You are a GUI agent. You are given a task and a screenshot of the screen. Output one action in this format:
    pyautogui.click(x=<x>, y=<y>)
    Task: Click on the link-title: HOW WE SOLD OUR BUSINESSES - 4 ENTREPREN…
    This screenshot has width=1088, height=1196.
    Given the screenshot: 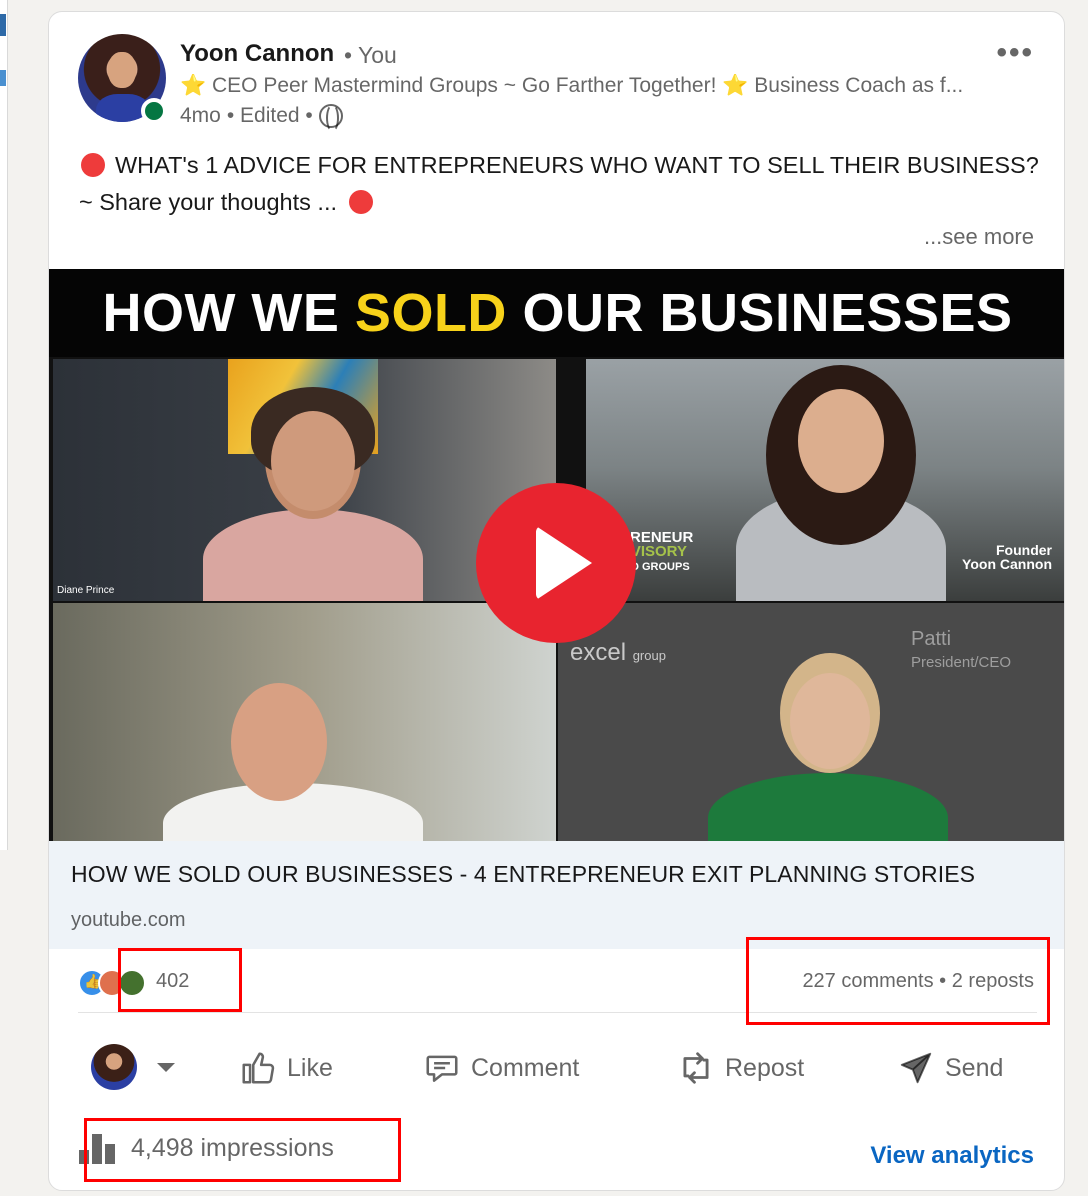 What is the action you would take?
    pyautogui.click(x=523, y=874)
    